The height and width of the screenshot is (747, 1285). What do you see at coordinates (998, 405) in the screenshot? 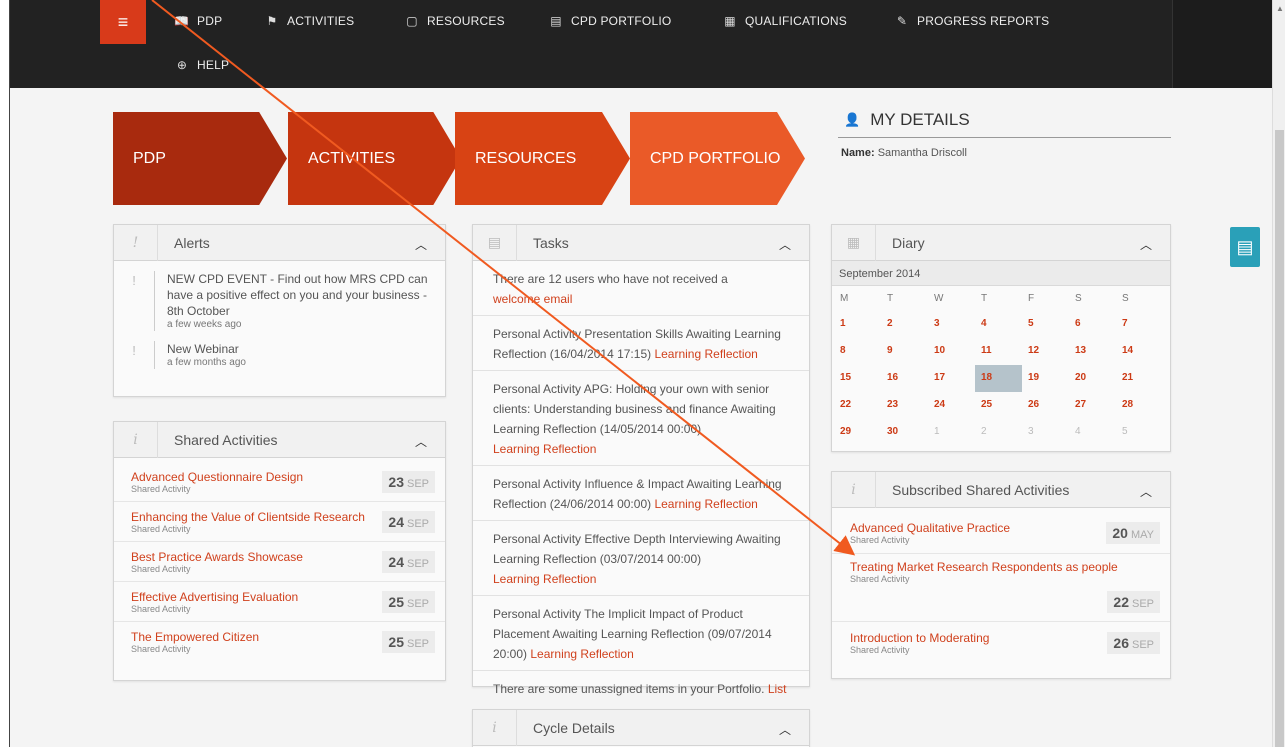
I see `calendar-day: 25` at bounding box center [998, 405].